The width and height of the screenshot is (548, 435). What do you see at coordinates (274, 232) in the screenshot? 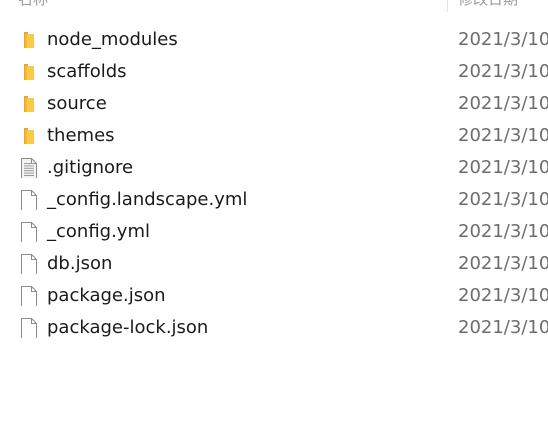
I see `file-row-config-yml: _config.yml 2021/3/10` at bounding box center [274, 232].